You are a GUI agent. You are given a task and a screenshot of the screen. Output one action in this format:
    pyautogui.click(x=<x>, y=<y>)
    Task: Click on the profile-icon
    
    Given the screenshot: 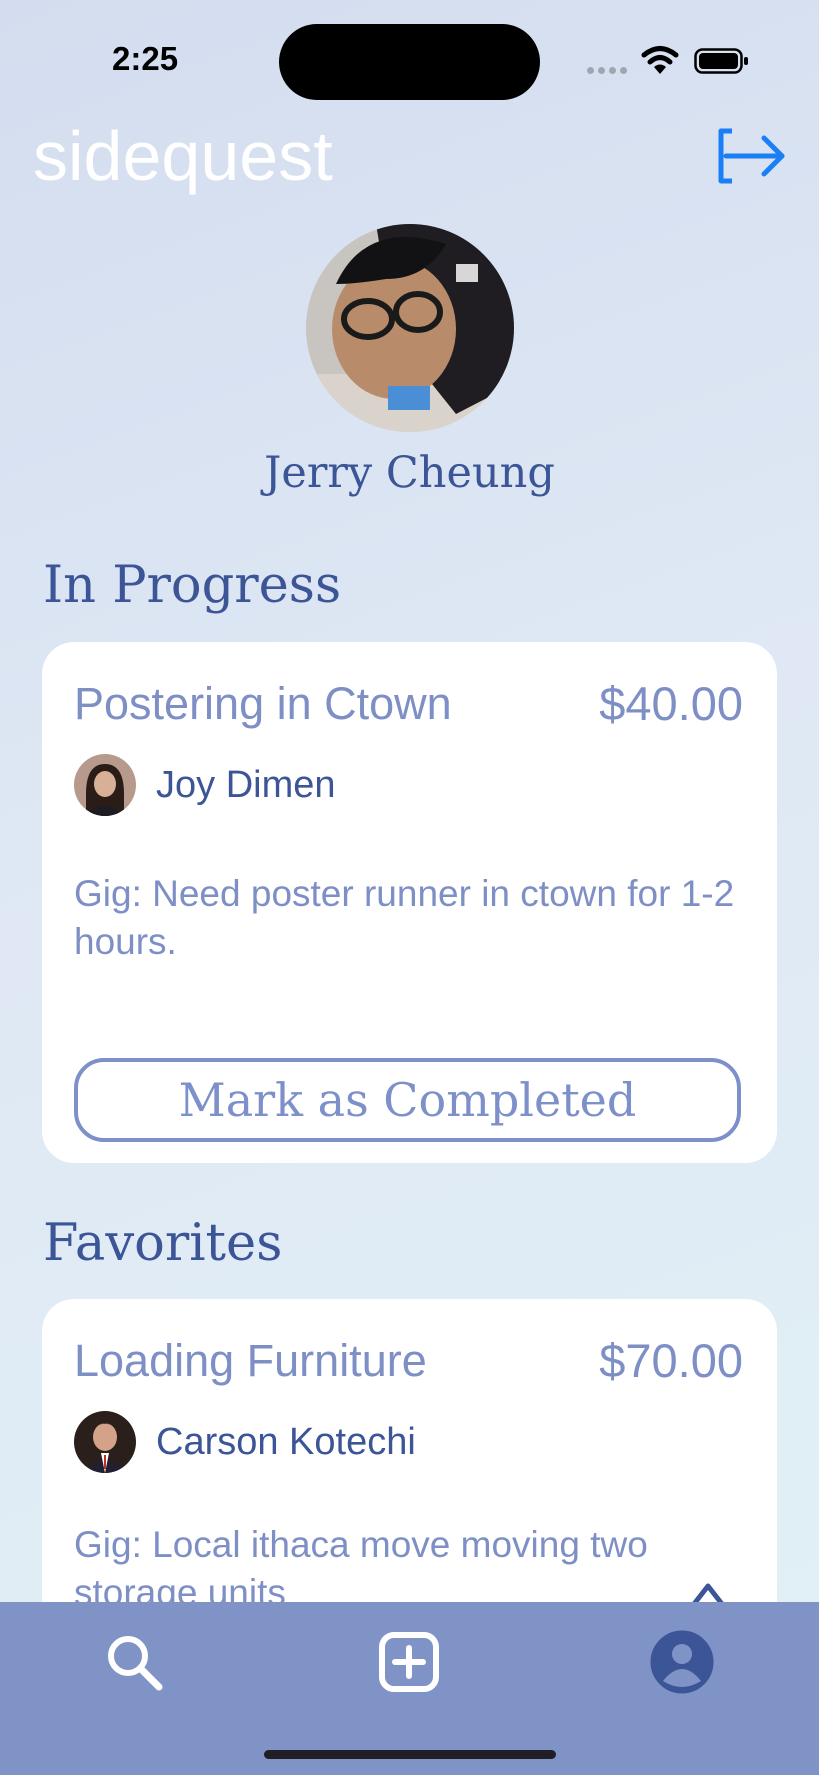 What is the action you would take?
    pyautogui.click(x=682, y=1662)
    